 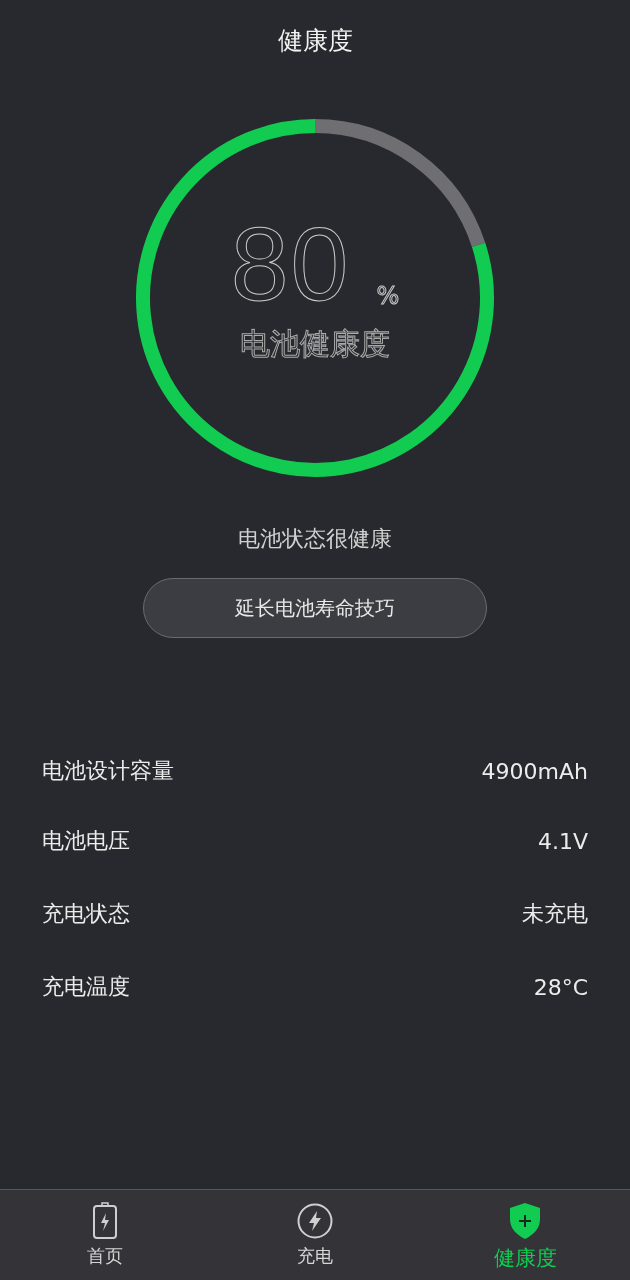 What do you see at coordinates (86, 914) in the screenshot?
I see `detail-label: 充电状态` at bounding box center [86, 914].